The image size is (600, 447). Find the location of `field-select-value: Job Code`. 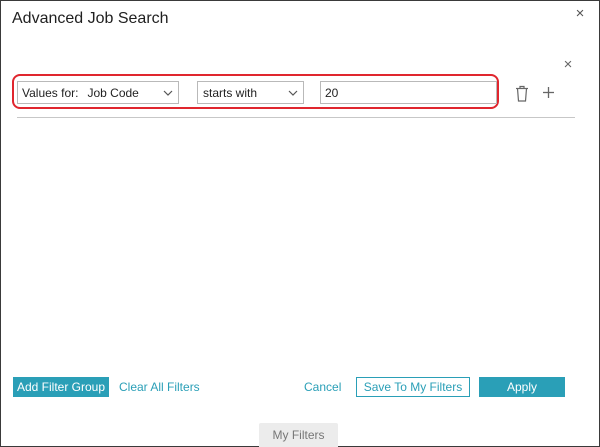

field-select-value: Job Code is located at coordinates (113, 92).